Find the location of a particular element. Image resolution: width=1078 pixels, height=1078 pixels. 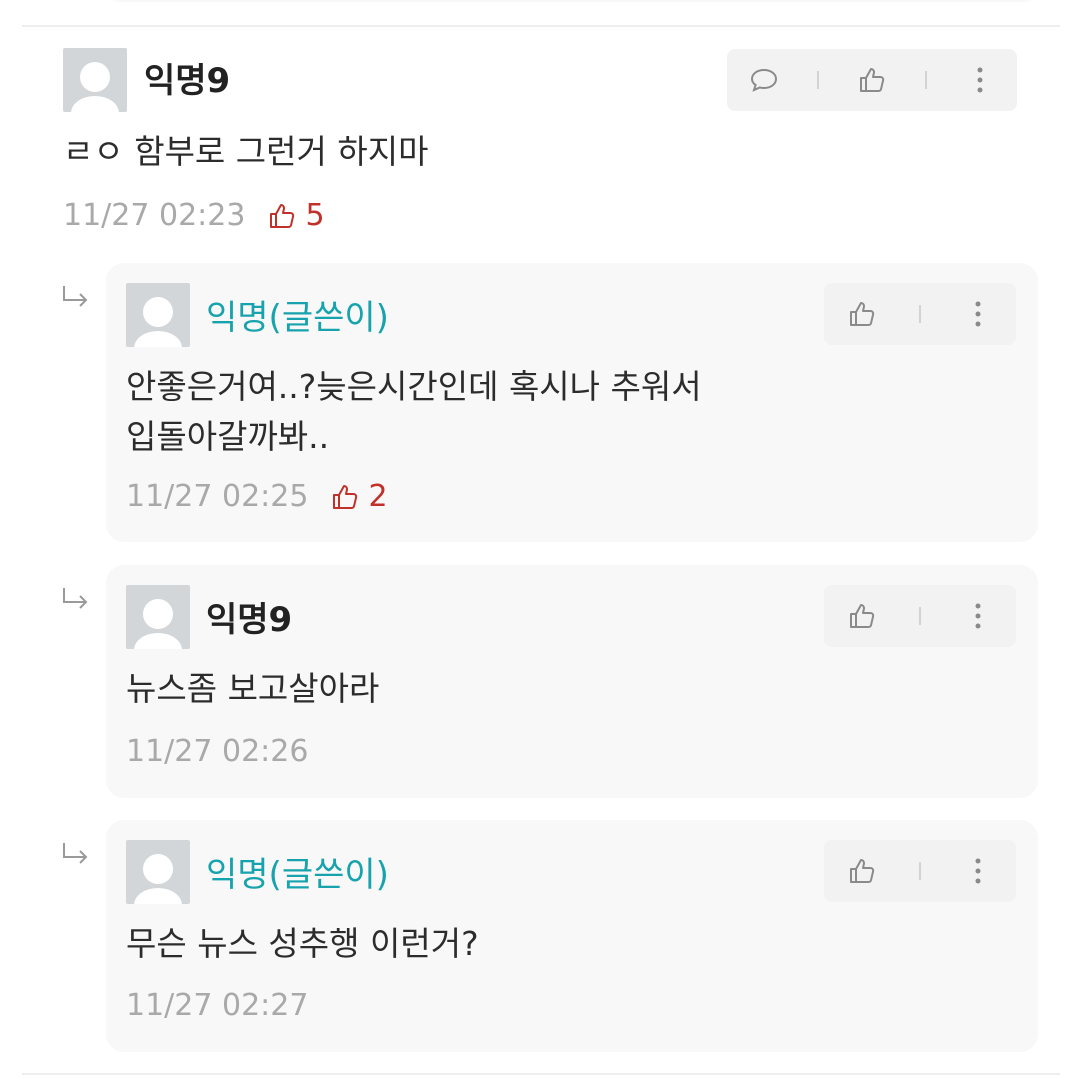

speech-bubble-icon is located at coordinates (763, 80).